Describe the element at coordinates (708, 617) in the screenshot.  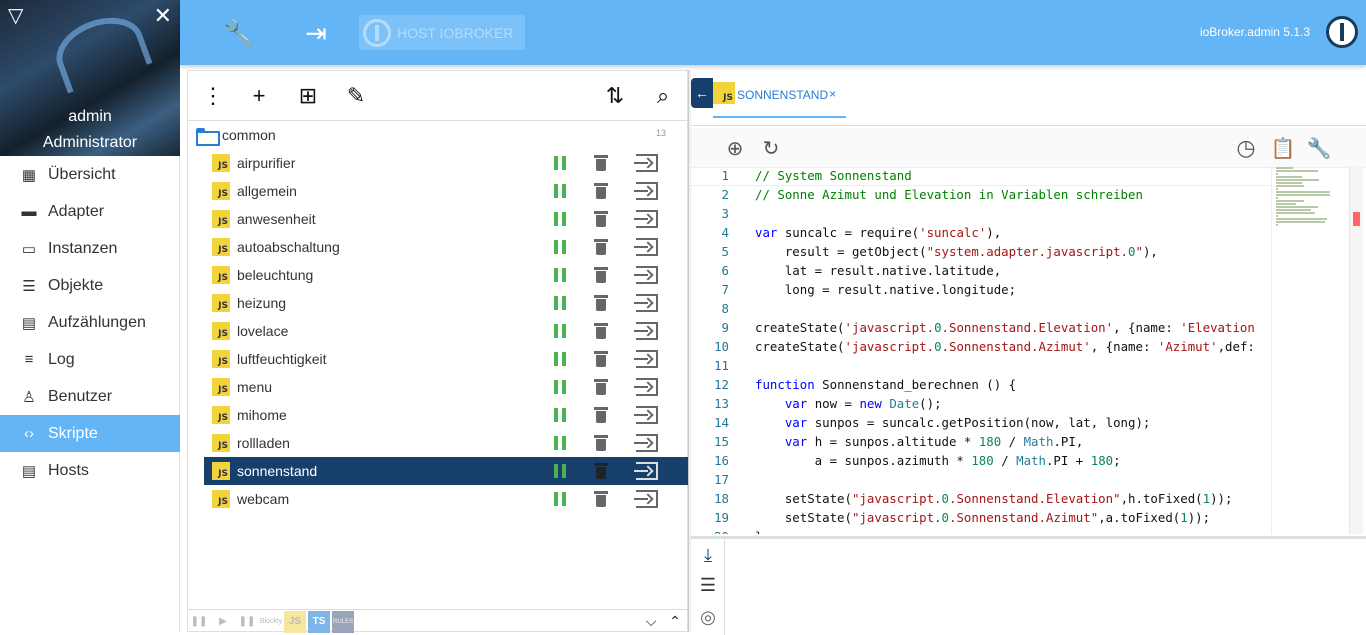
I see `eye-off-icon: ◎` at that location.